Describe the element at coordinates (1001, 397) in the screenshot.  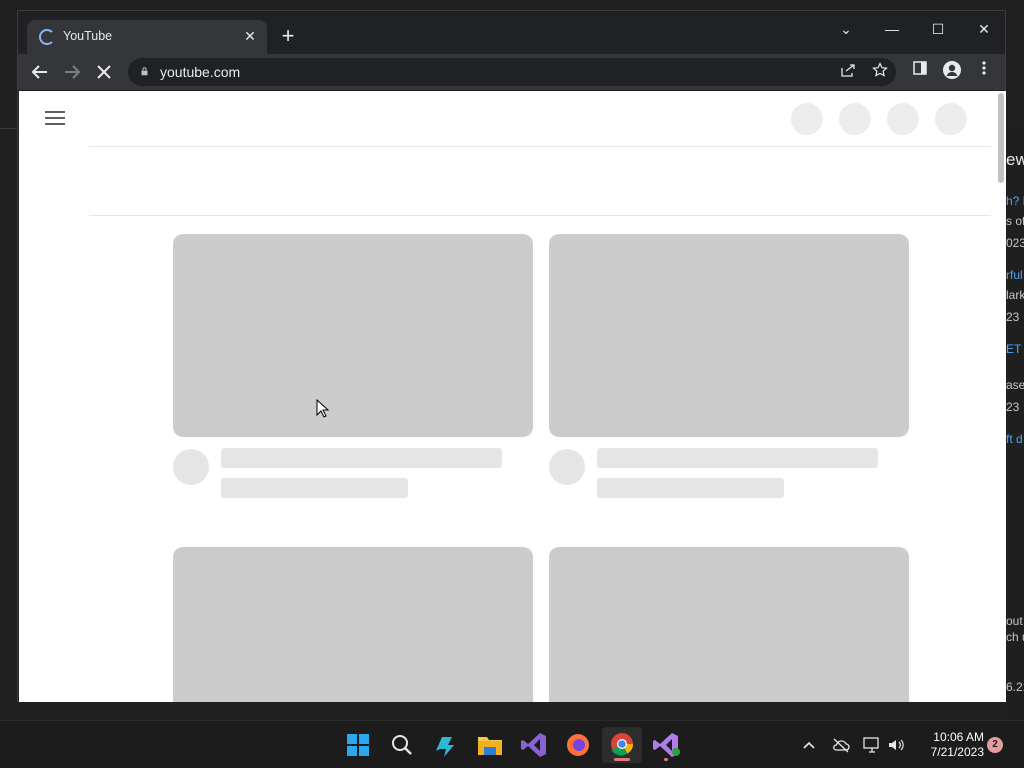
I see `page-scrollbar` at that location.